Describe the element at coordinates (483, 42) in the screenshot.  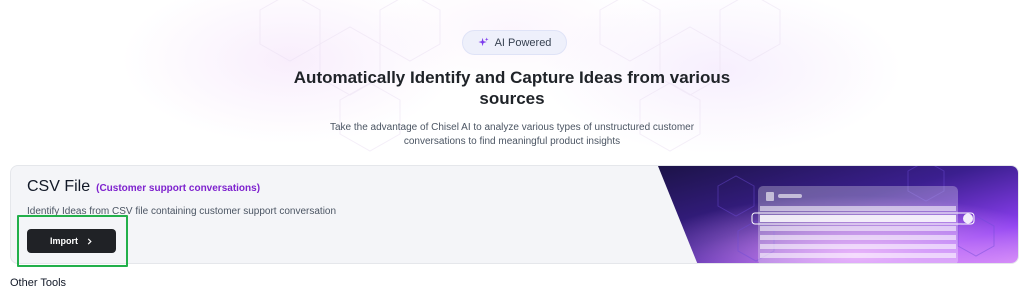
I see `sparkle-icon` at that location.